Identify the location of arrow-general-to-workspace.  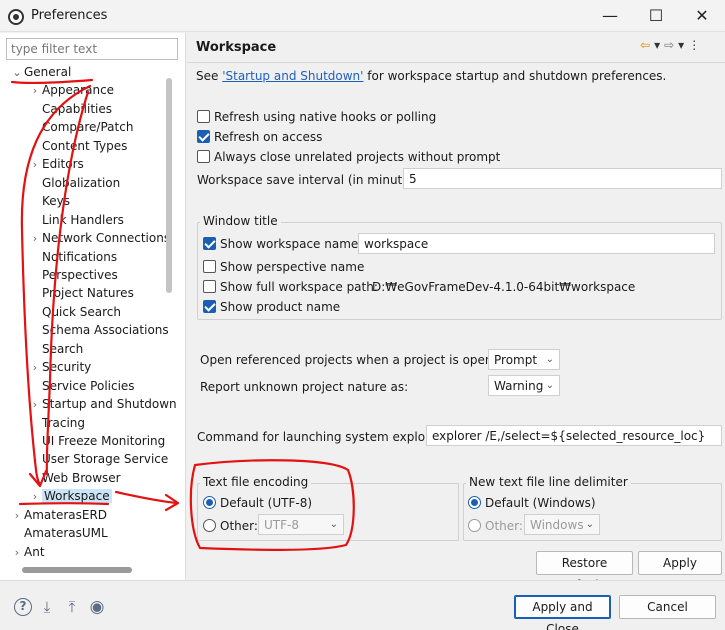
(56, 285).